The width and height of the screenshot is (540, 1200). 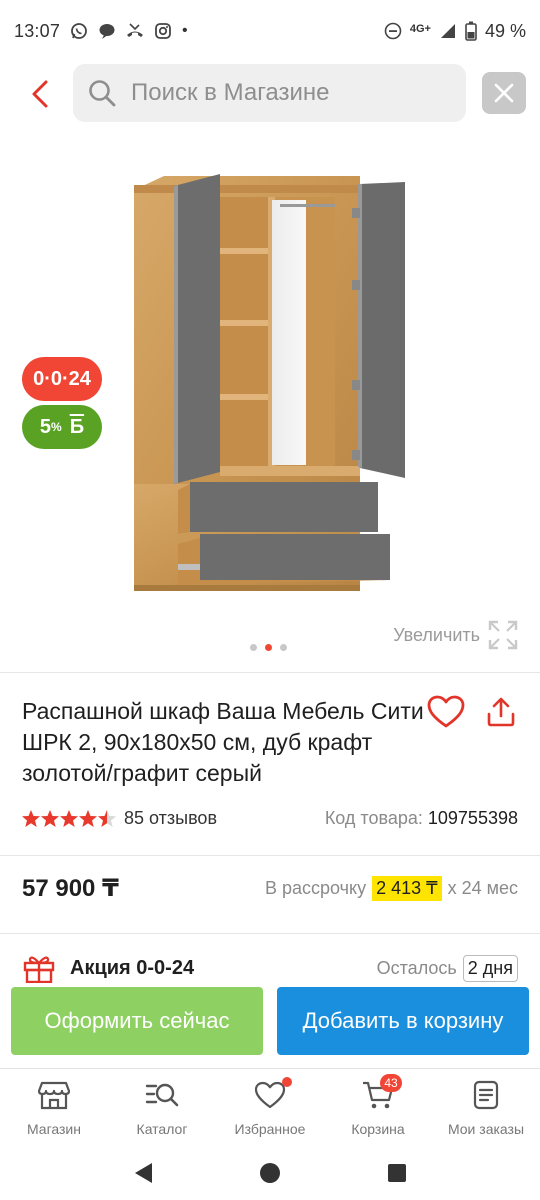 I want to click on system-recents-button, so click(x=397, y=1173).